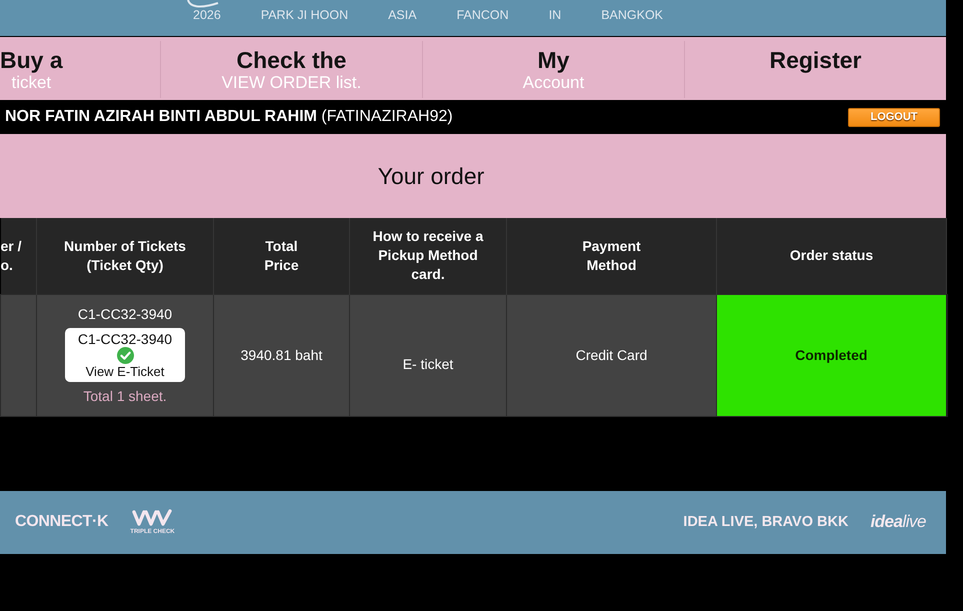  Describe the element at coordinates (831, 355) in the screenshot. I see `status-cell: Completed` at that location.